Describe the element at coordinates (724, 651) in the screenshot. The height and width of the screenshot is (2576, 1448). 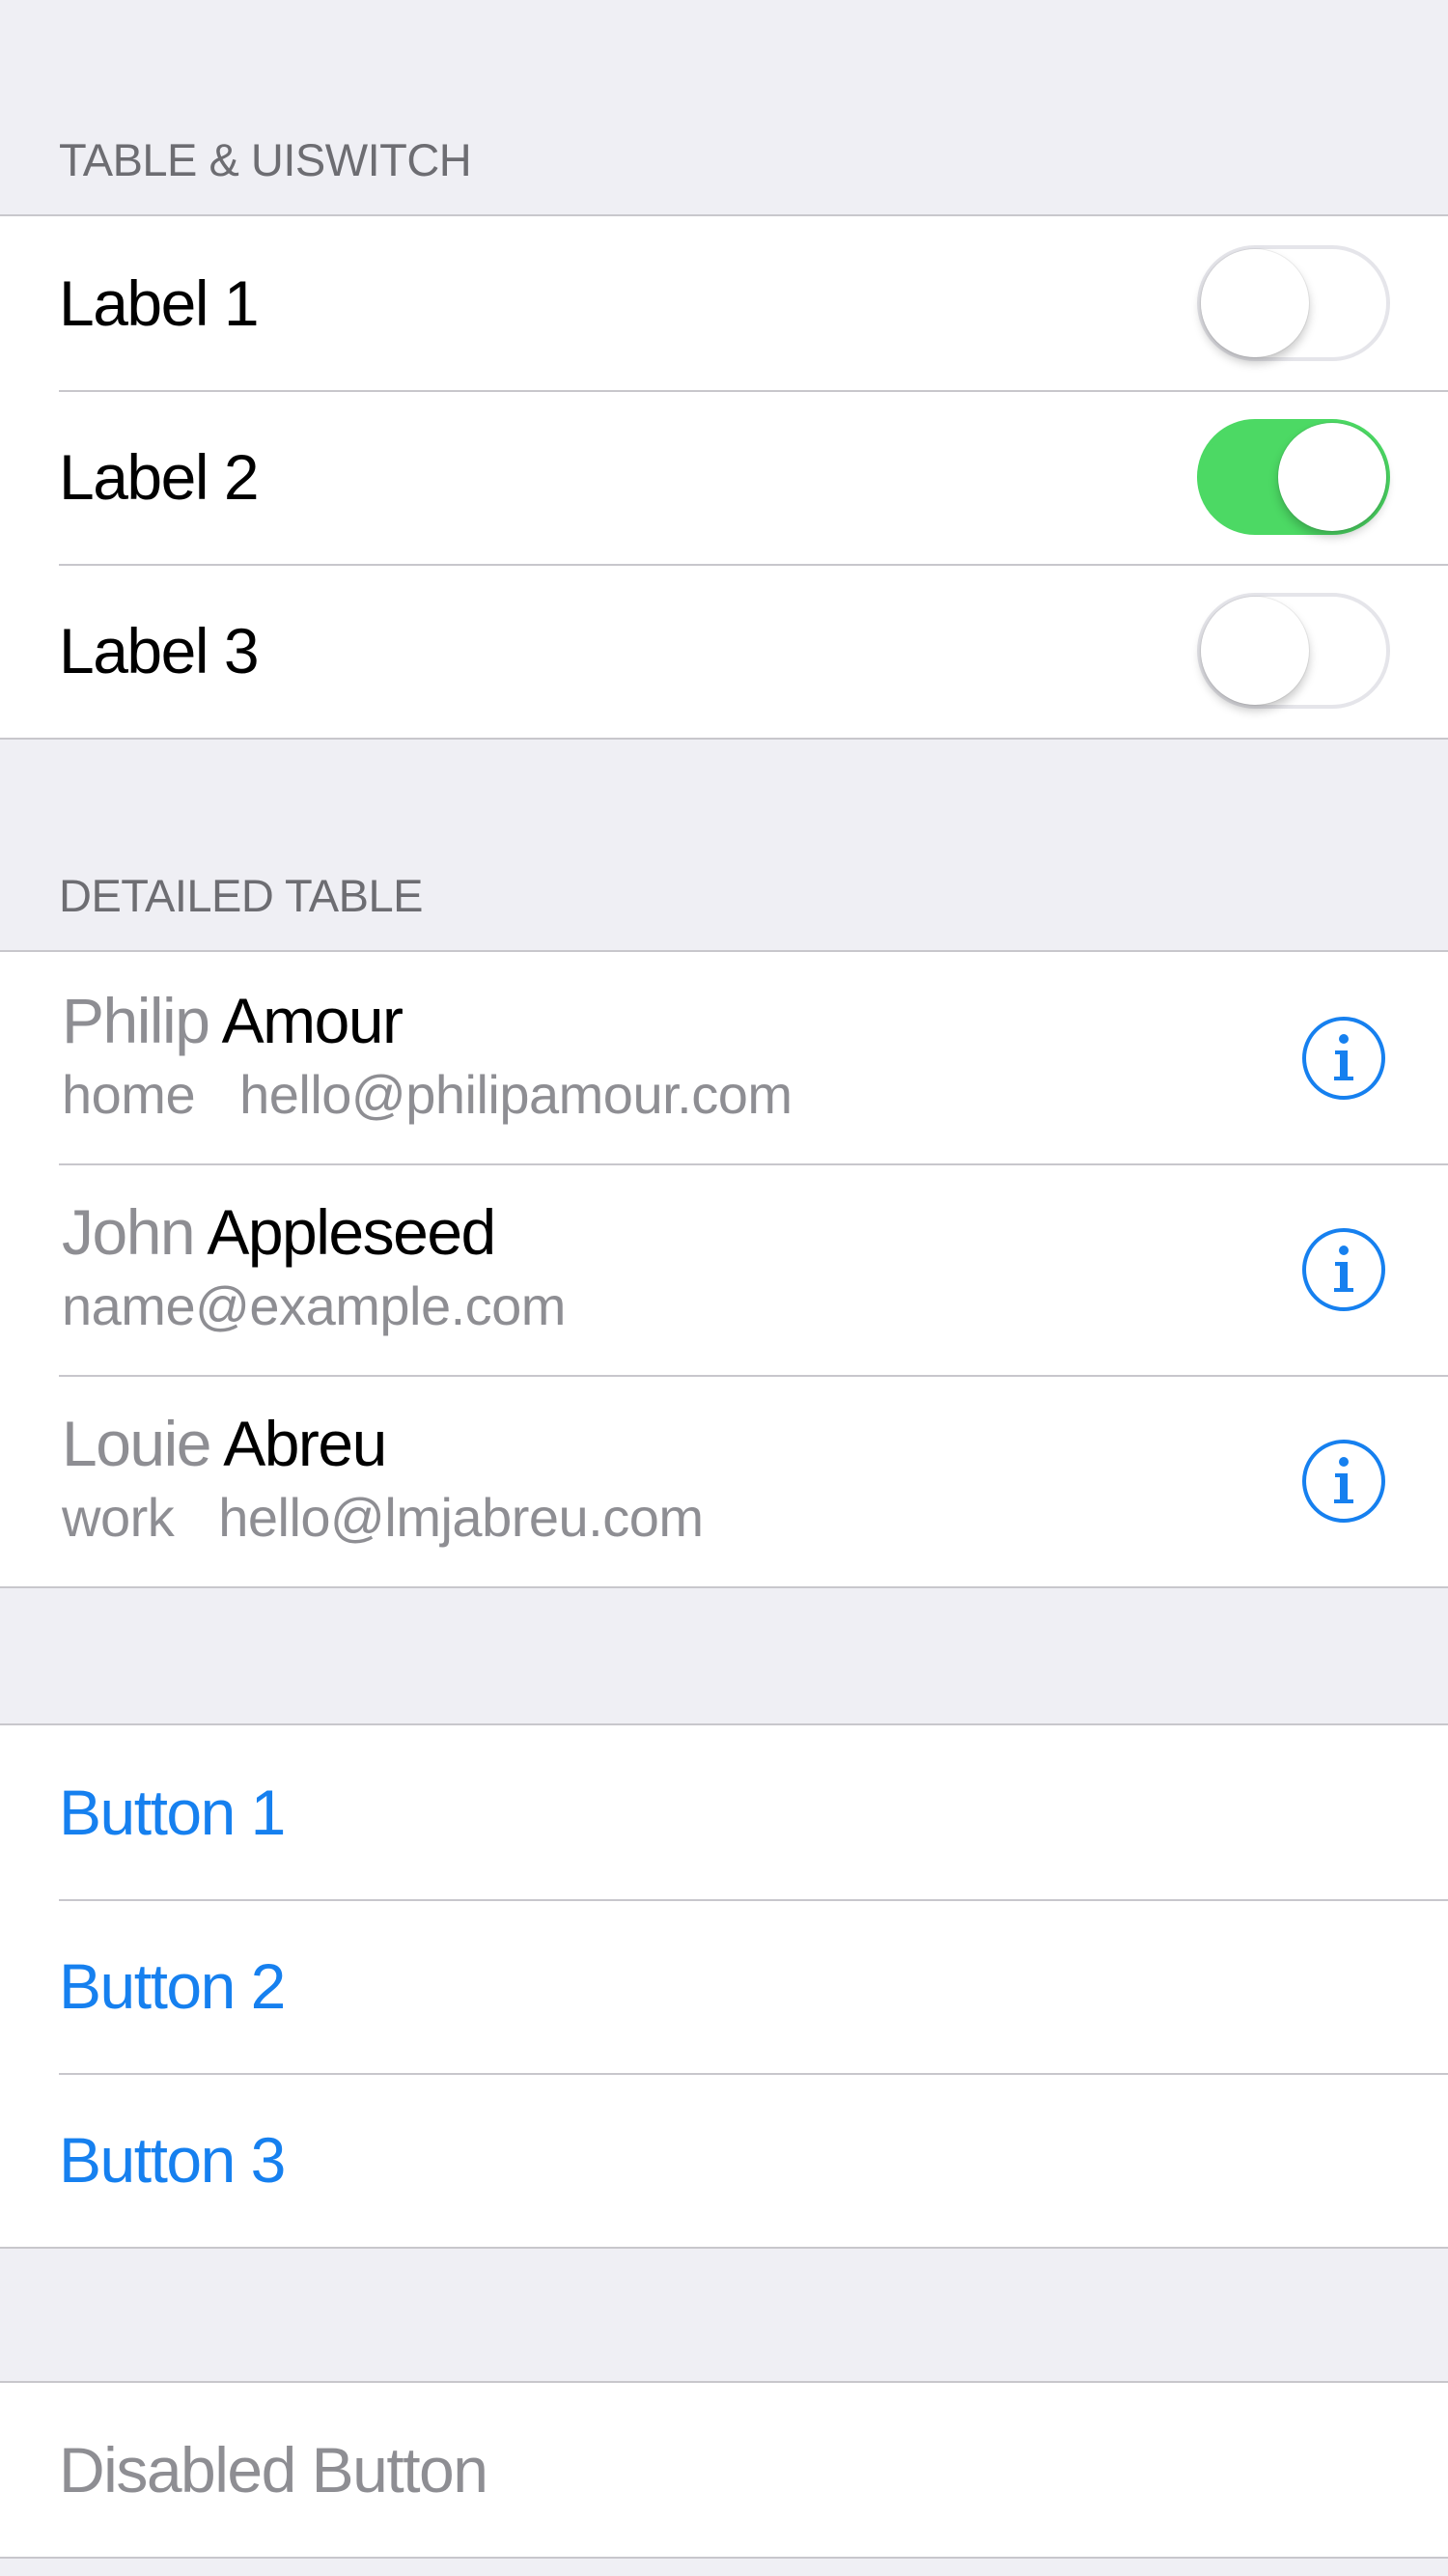
I see `switch-row-3: Label 3` at that location.